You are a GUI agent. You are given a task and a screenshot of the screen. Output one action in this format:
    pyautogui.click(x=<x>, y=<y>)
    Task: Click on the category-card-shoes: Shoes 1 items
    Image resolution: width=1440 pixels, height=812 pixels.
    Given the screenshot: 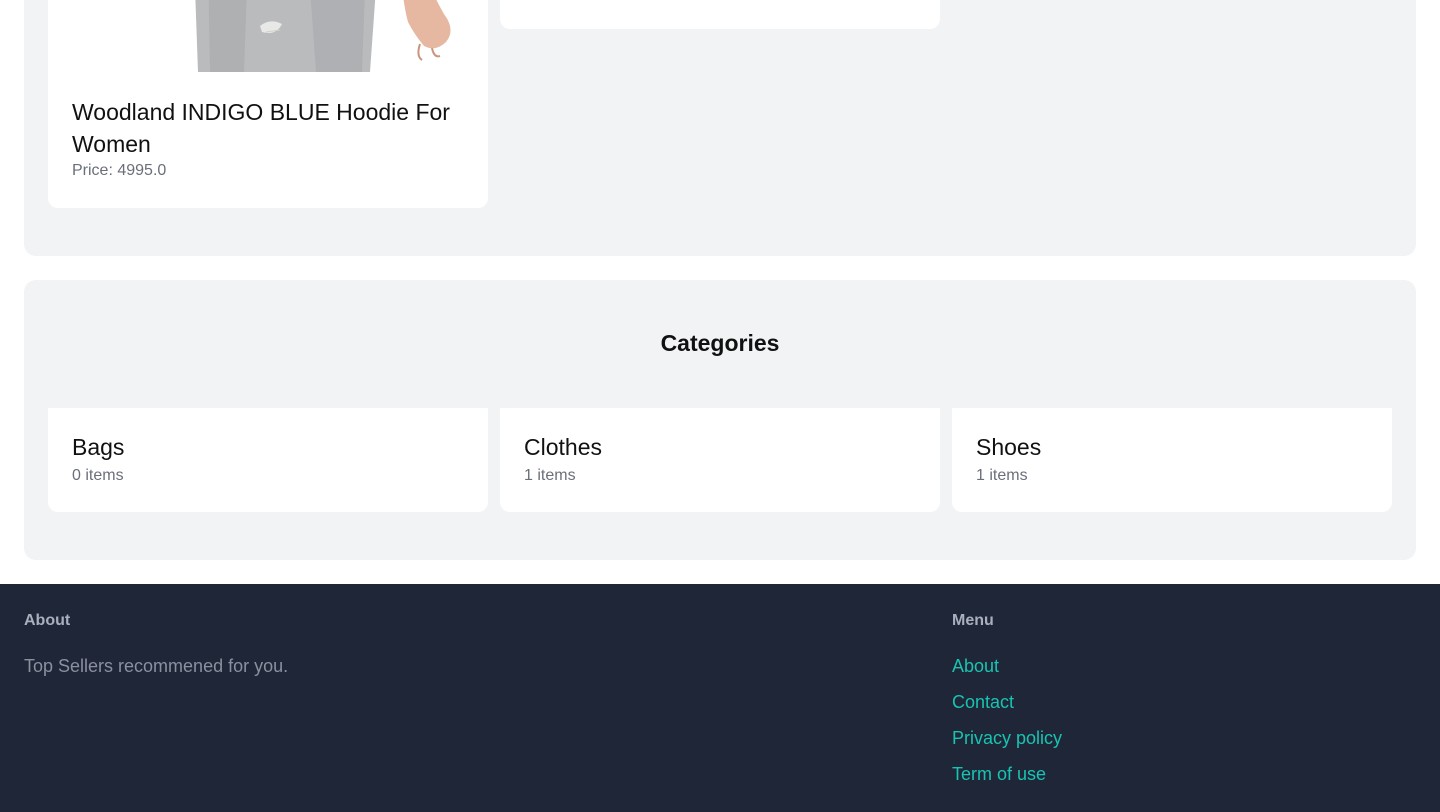 What is the action you would take?
    pyautogui.click(x=1172, y=460)
    